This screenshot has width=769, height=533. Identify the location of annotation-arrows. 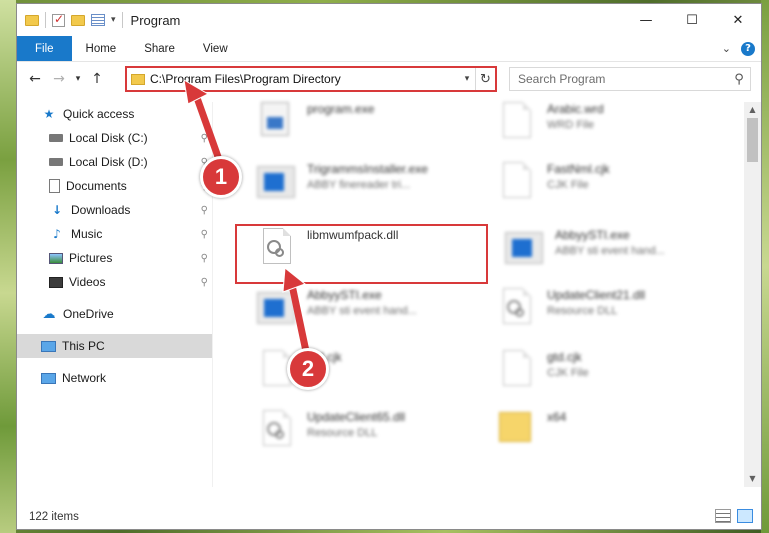
(247, 219).